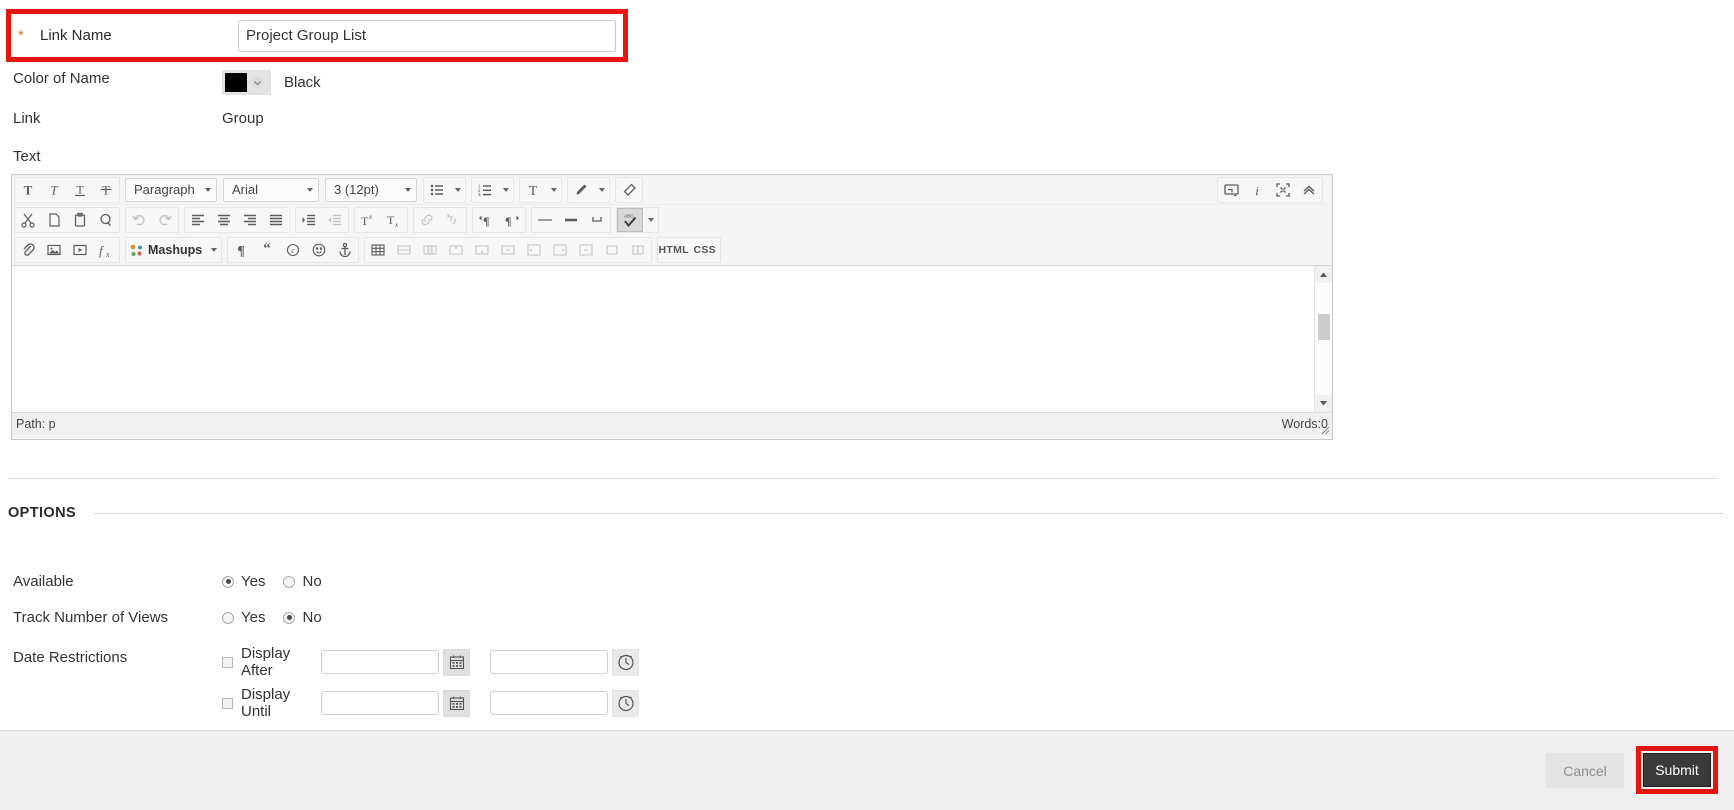 The width and height of the screenshot is (1734, 810). What do you see at coordinates (368, 220) in the screenshot?
I see `superscript-icon: Tx` at bounding box center [368, 220].